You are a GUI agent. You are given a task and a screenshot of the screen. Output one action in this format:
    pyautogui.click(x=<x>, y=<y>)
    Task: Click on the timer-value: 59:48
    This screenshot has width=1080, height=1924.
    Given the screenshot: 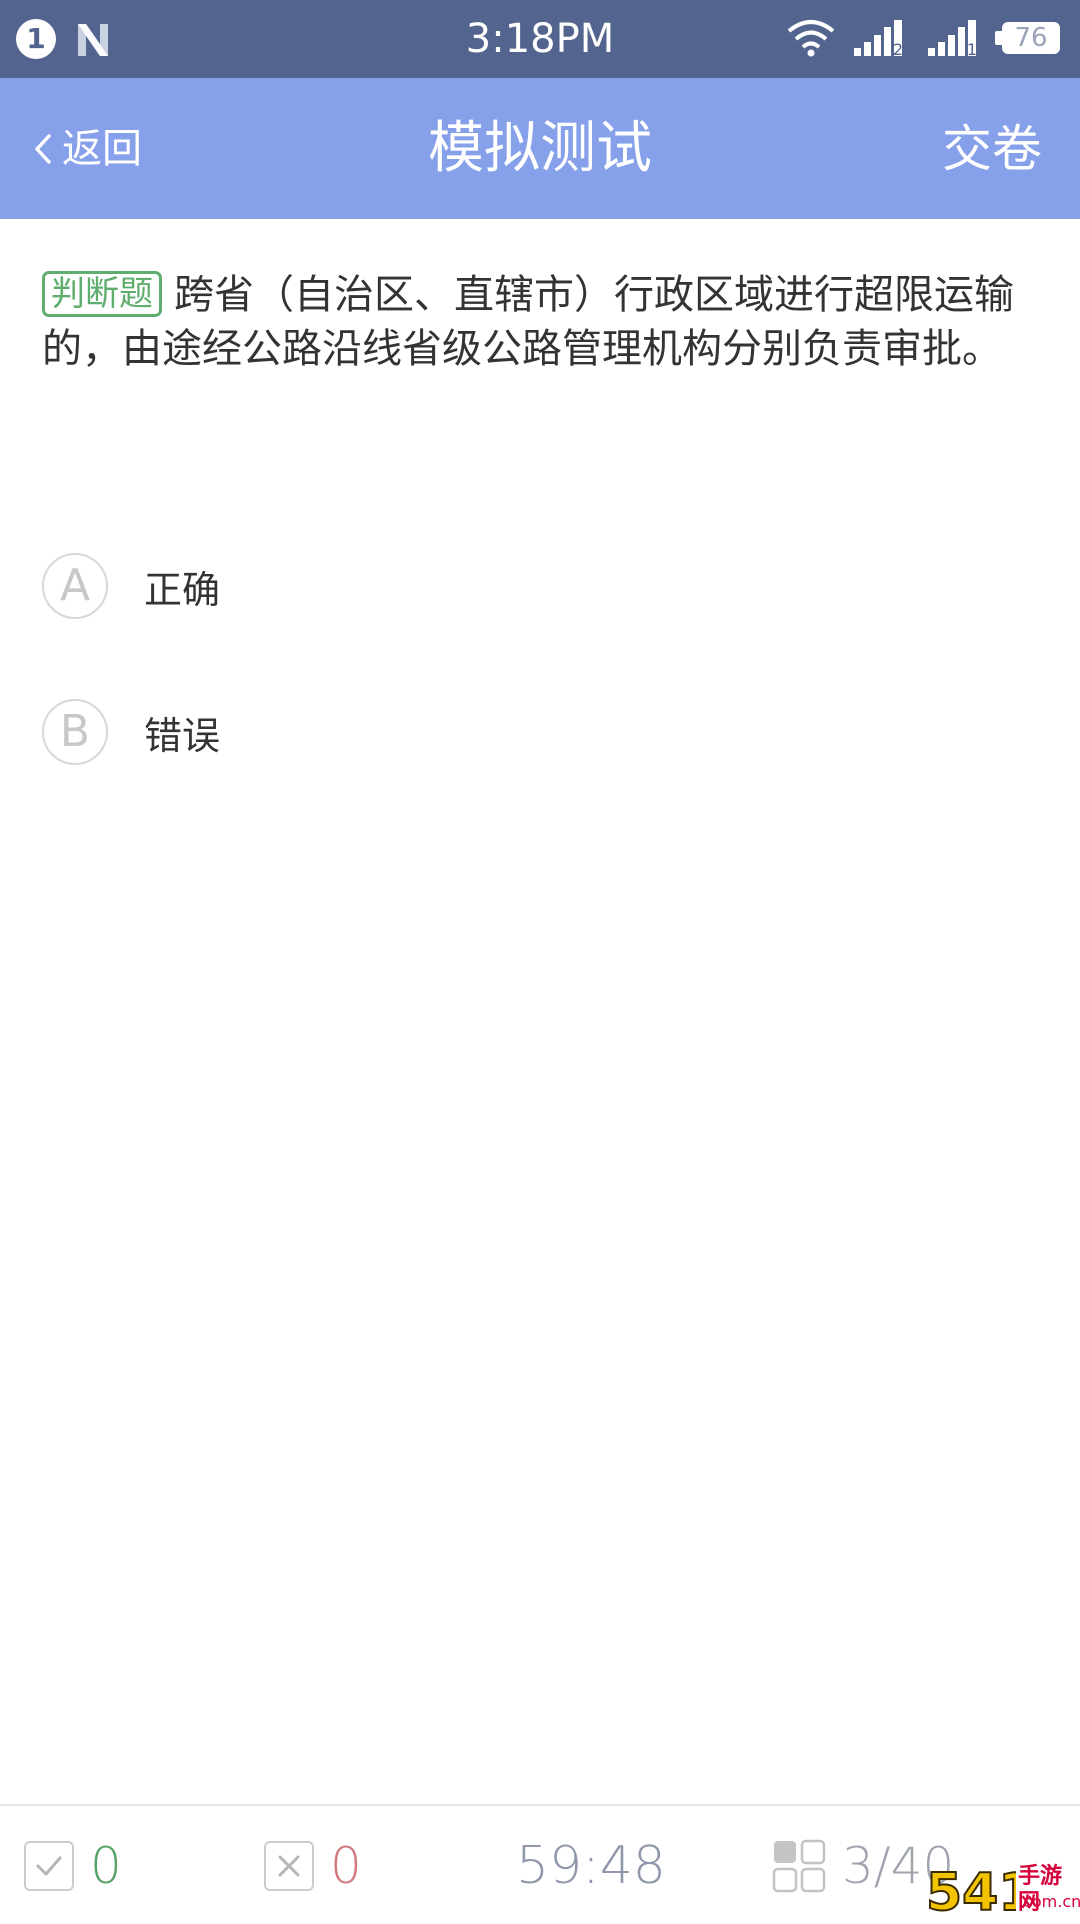 What is the action you would take?
    pyautogui.click(x=591, y=1866)
    